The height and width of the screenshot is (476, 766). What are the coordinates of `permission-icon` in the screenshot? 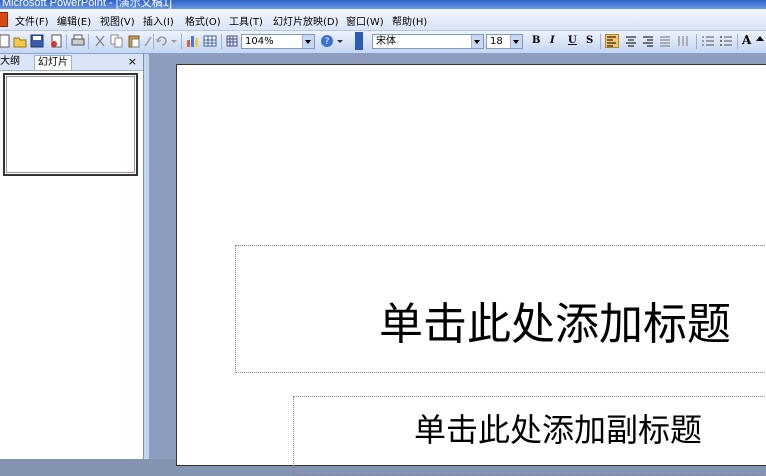 It's located at (56, 41).